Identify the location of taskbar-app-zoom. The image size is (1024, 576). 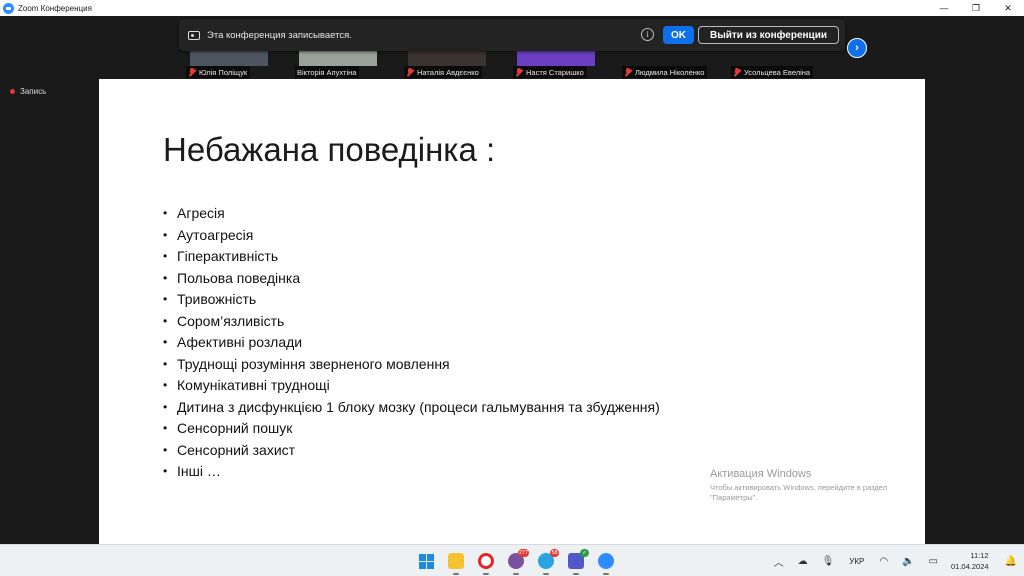
(606, 562).